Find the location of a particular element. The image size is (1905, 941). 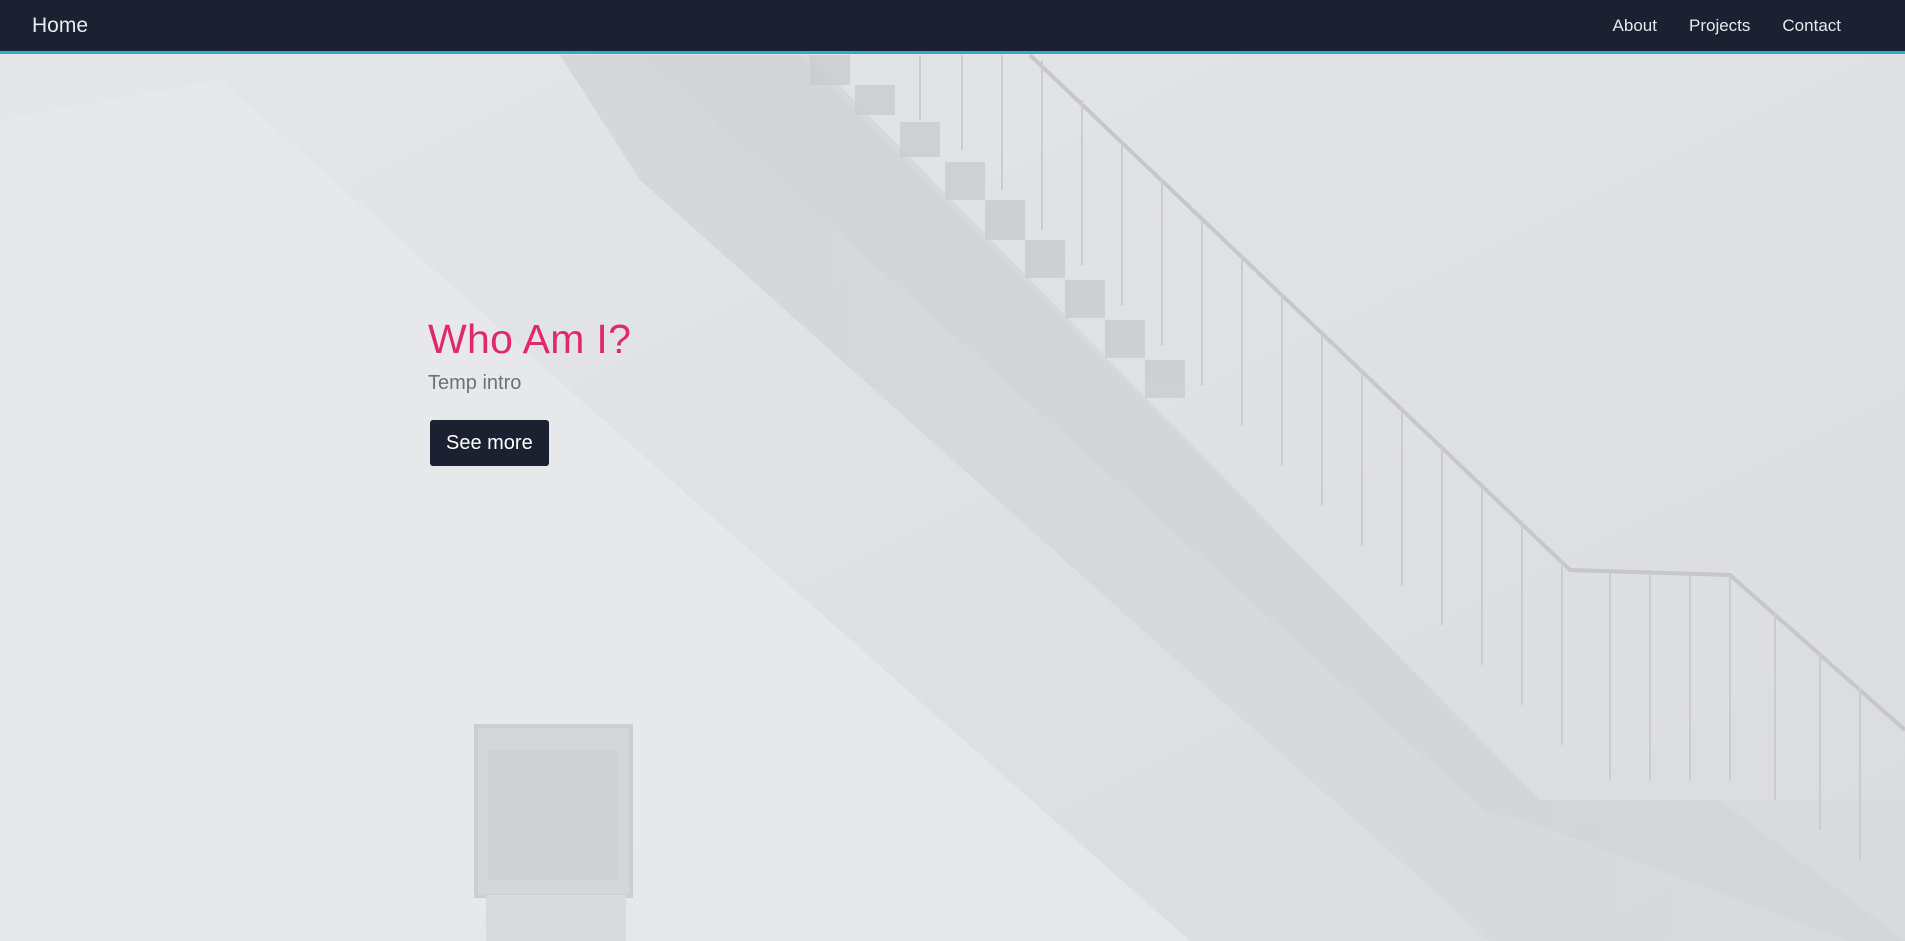

top-navbar: Home About Projects Contact is located at coordinates (952, 27).